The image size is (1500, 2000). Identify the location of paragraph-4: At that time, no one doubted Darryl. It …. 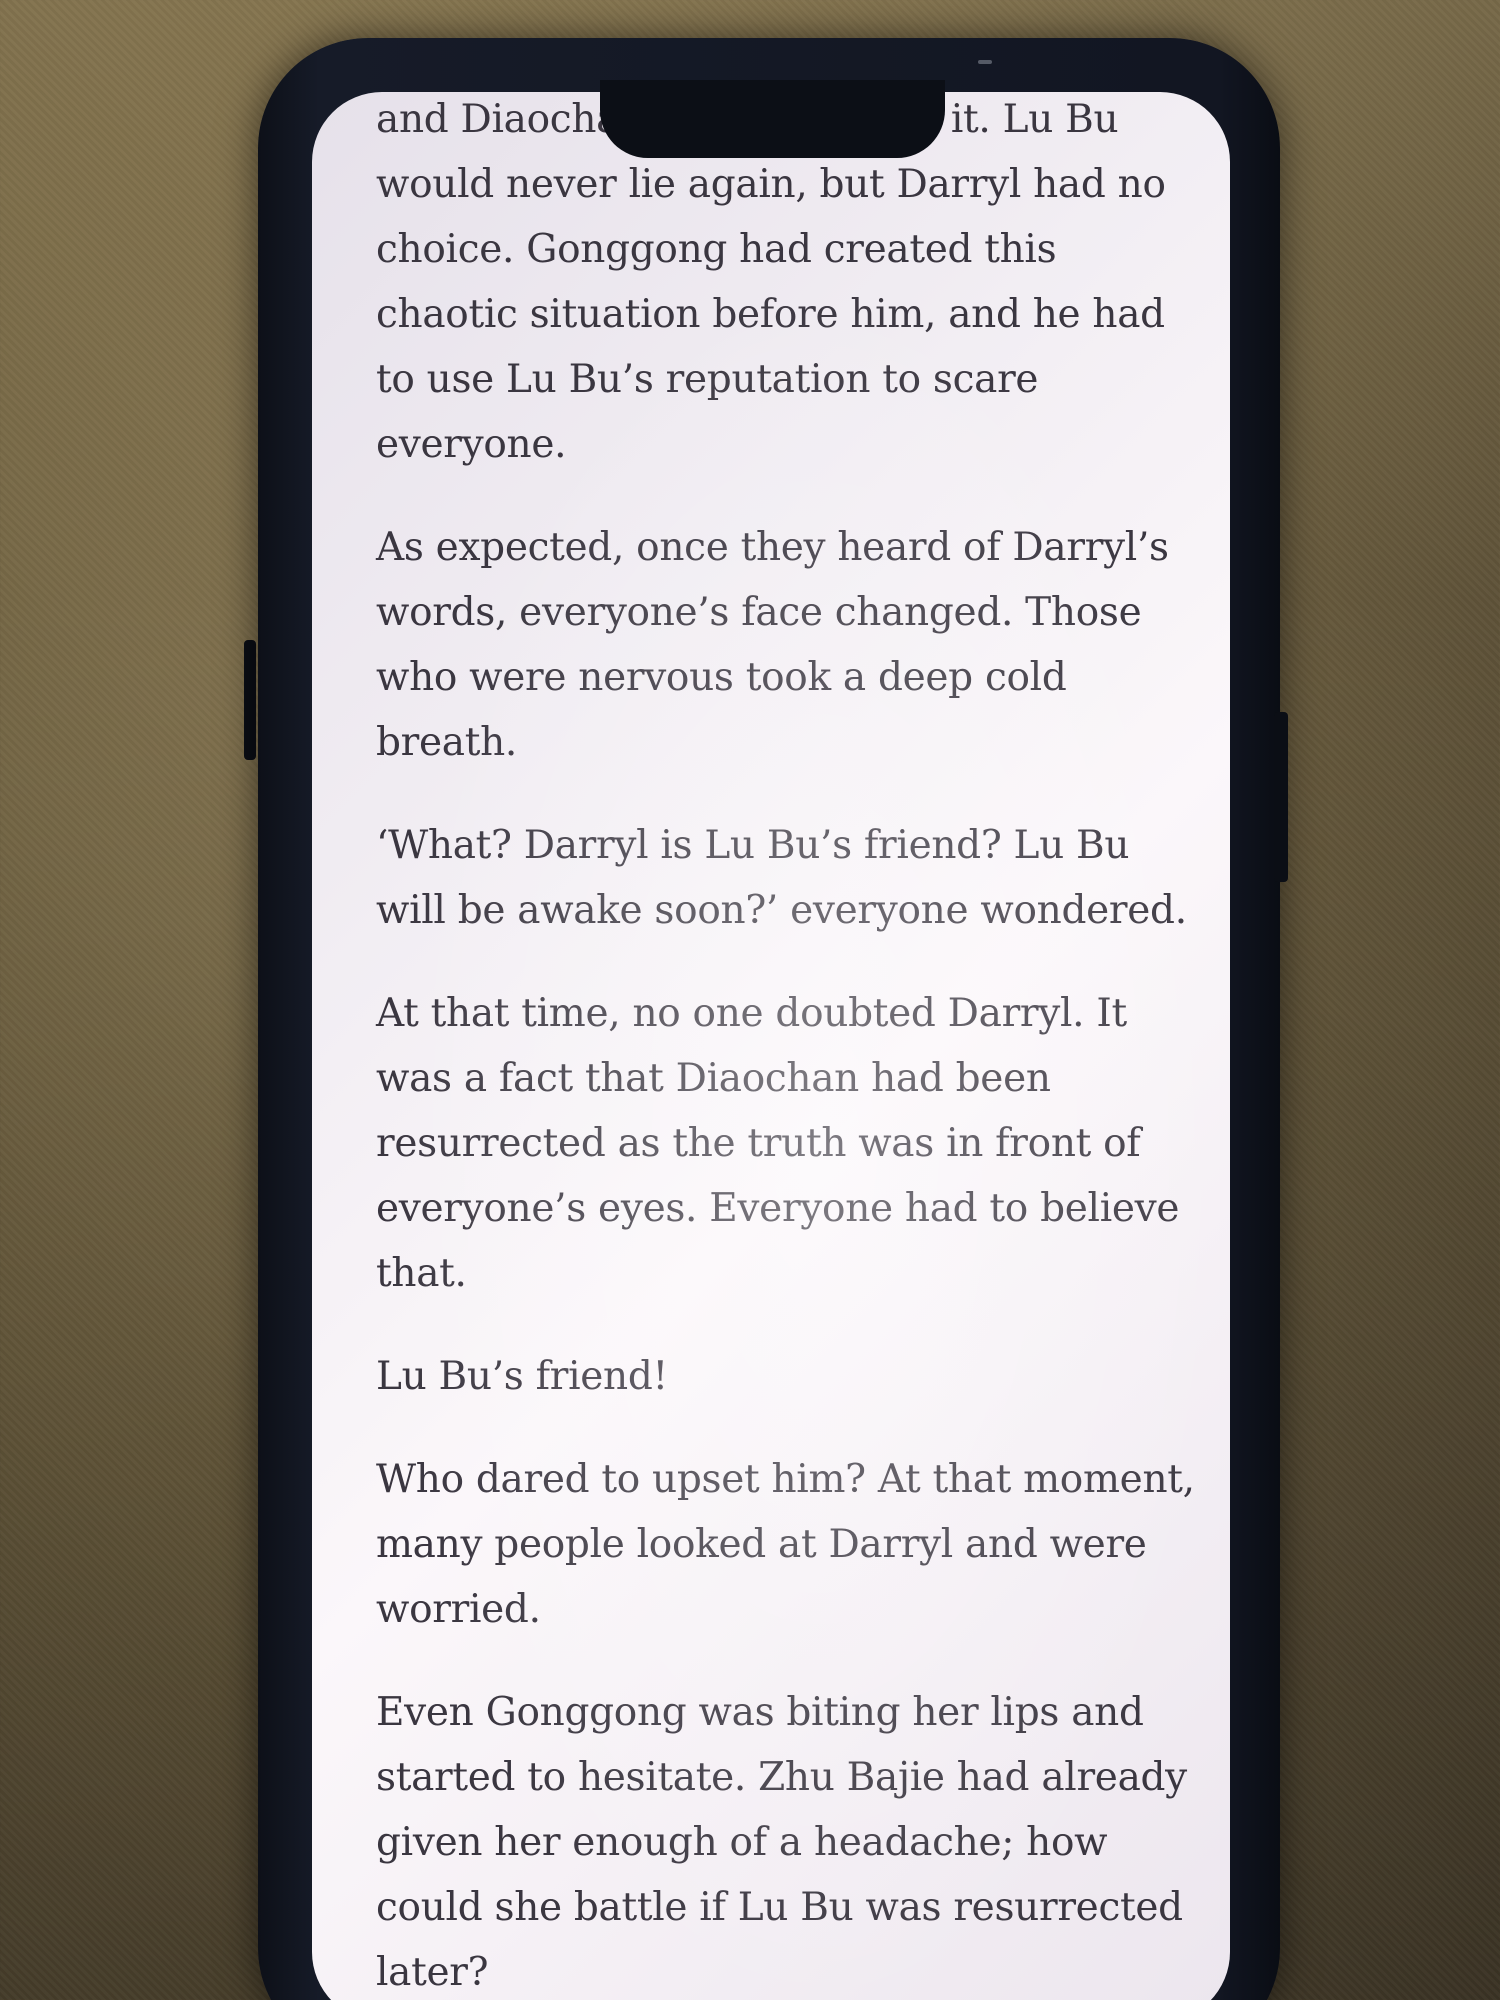
(778, 1143).